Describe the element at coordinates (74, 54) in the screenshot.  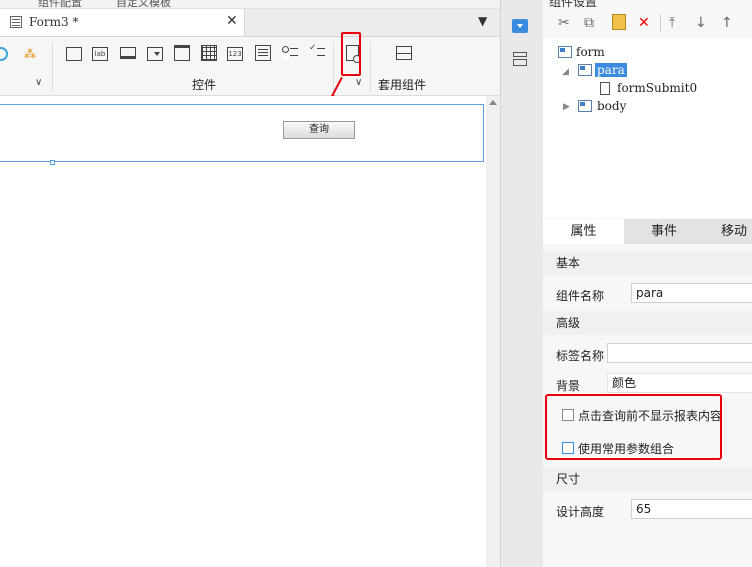
I see `text-box-icon` at that location.